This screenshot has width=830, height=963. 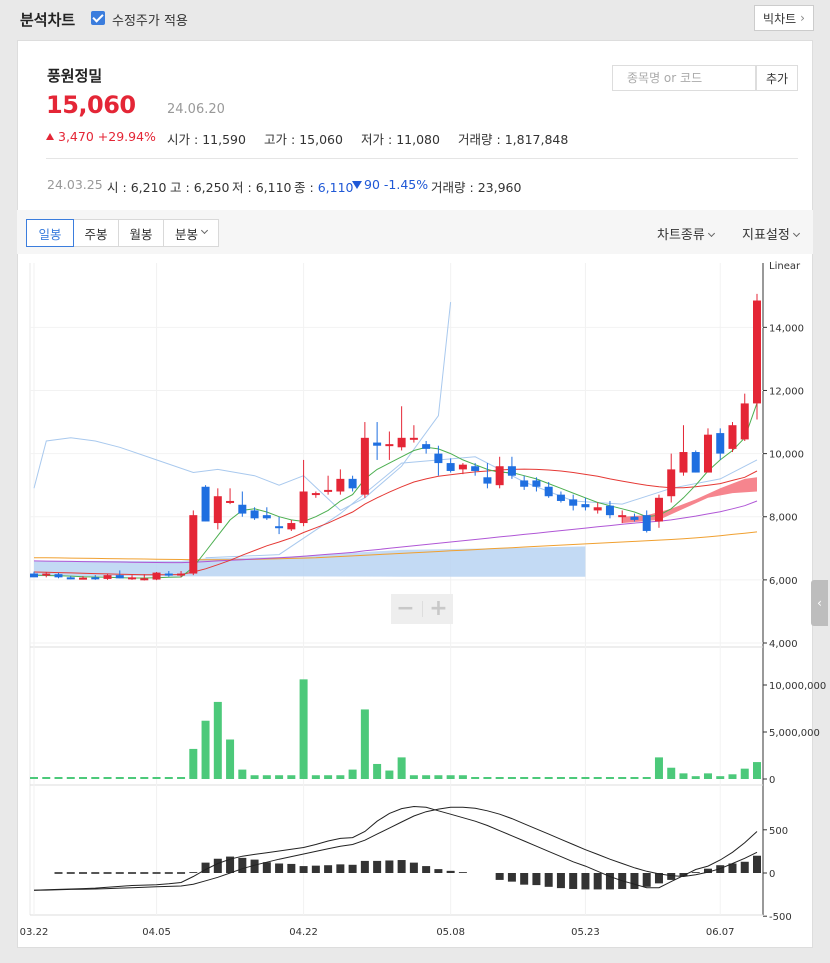 What do you see at coordinates (439, 609) in the screenshot?
I see `zoom-in-button: +` at bounding box center [439, 609].